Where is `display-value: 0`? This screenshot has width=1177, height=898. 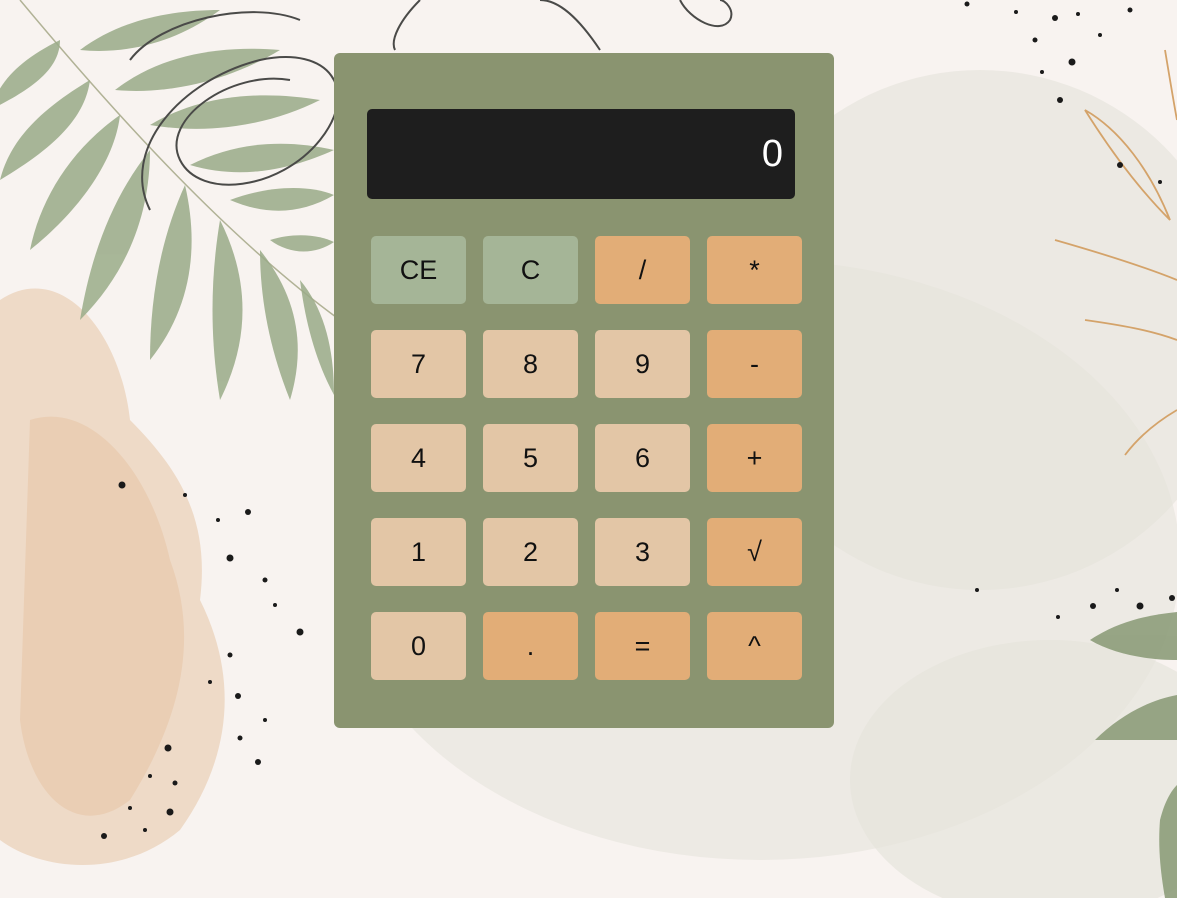
display-value: 0 is located at coordinates (772, 153).